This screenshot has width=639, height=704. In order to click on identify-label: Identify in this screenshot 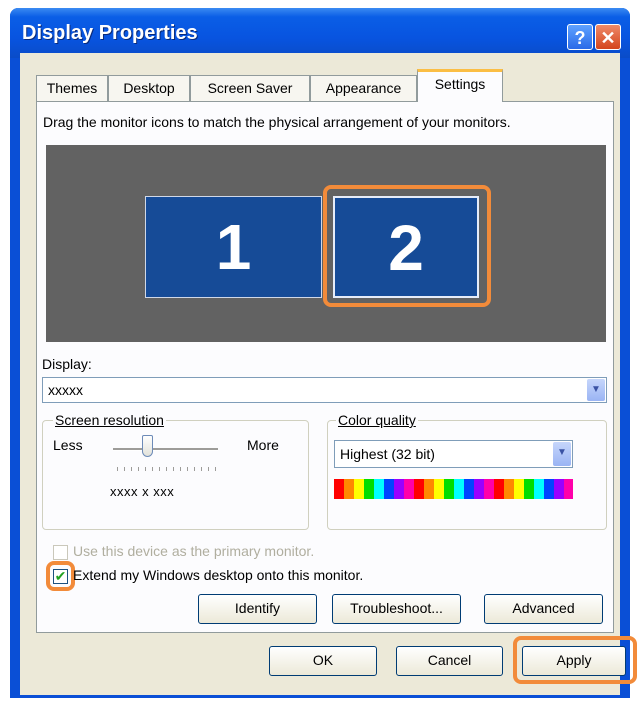, I will do `click(257, 608)`.